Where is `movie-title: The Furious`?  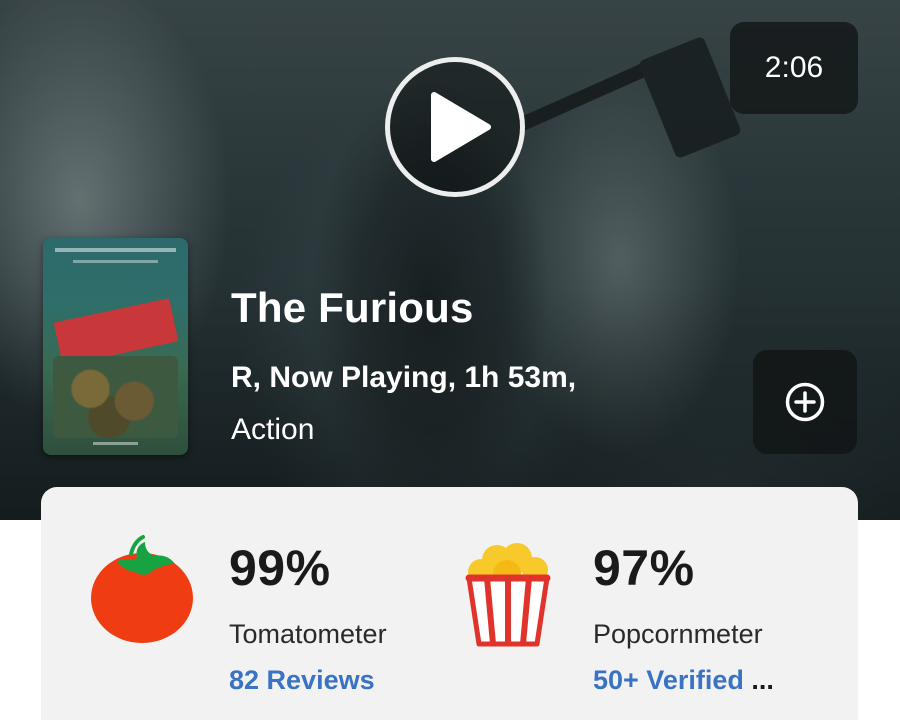 movie-title: The Furious is located at coordinates (352, 307).